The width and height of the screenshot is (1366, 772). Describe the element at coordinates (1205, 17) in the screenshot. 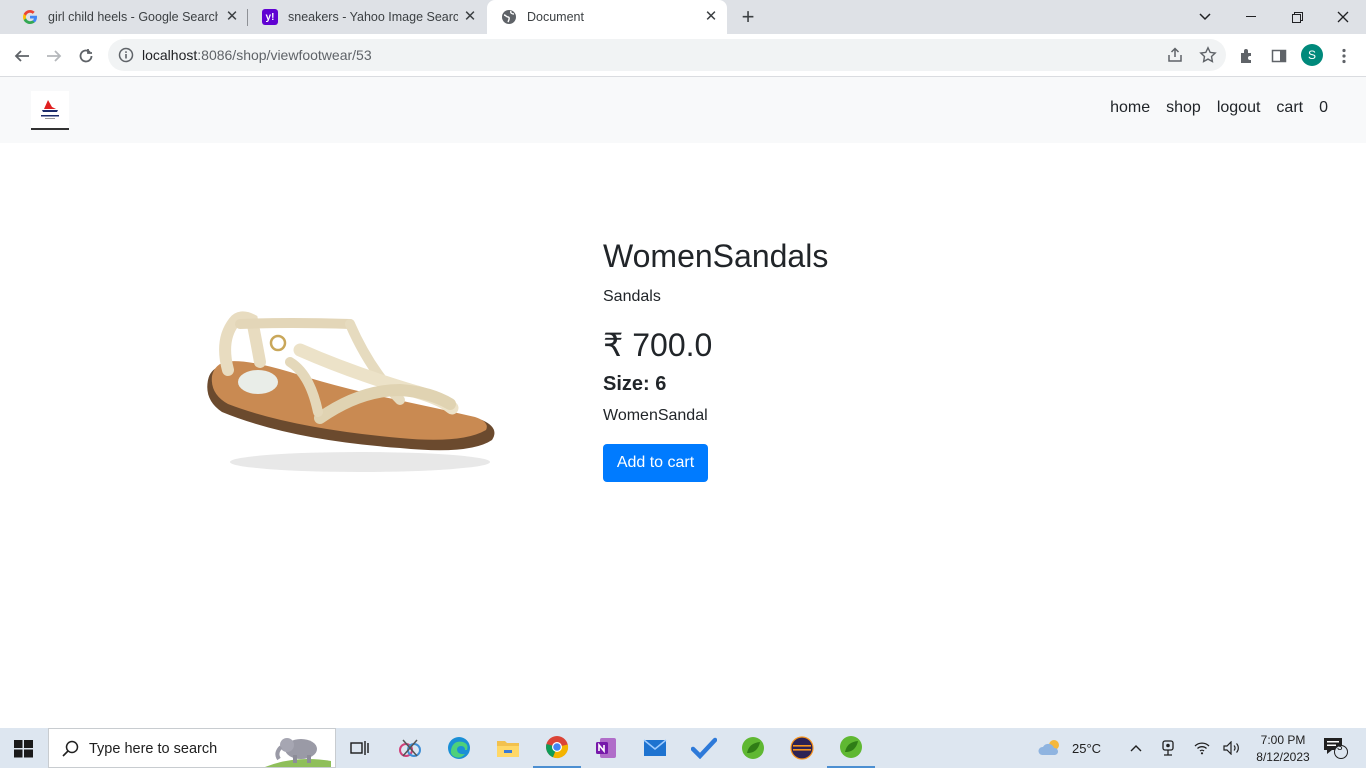

I see `tab-search-chevron-icon` at that location.